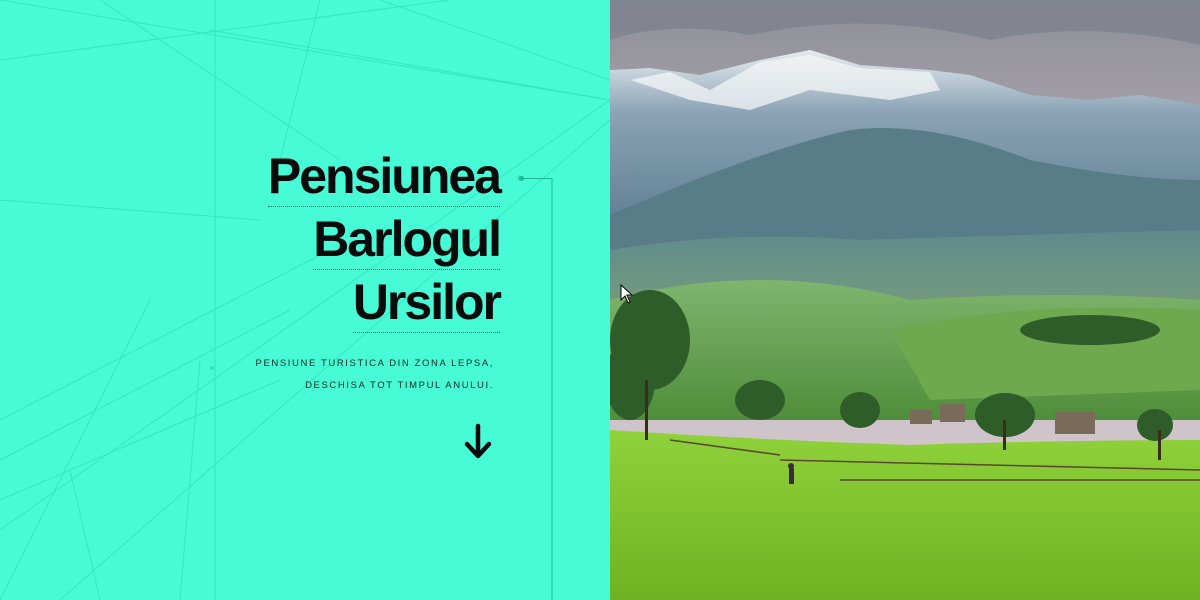 The height and width of the screenshot is (600, 1200). Describe the element at coordinates (478, 442) in the screenshot. I see `arrow-down-icon` at that location.